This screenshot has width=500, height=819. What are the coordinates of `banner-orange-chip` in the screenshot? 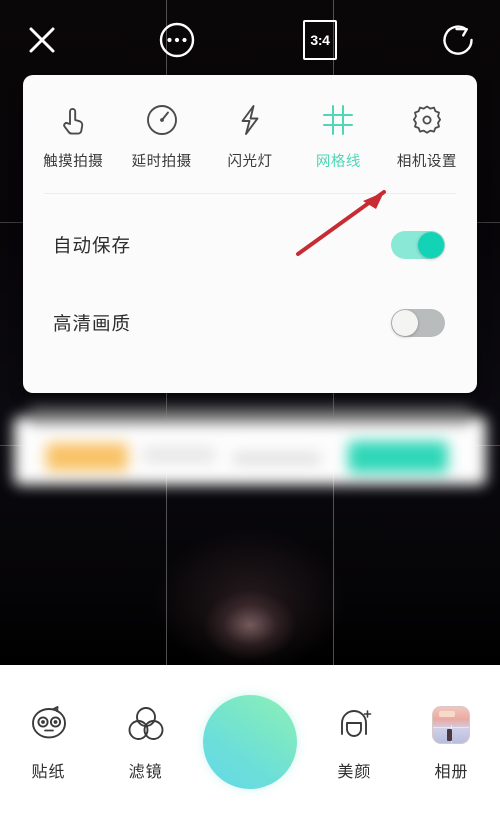 It's located at (87, 457).